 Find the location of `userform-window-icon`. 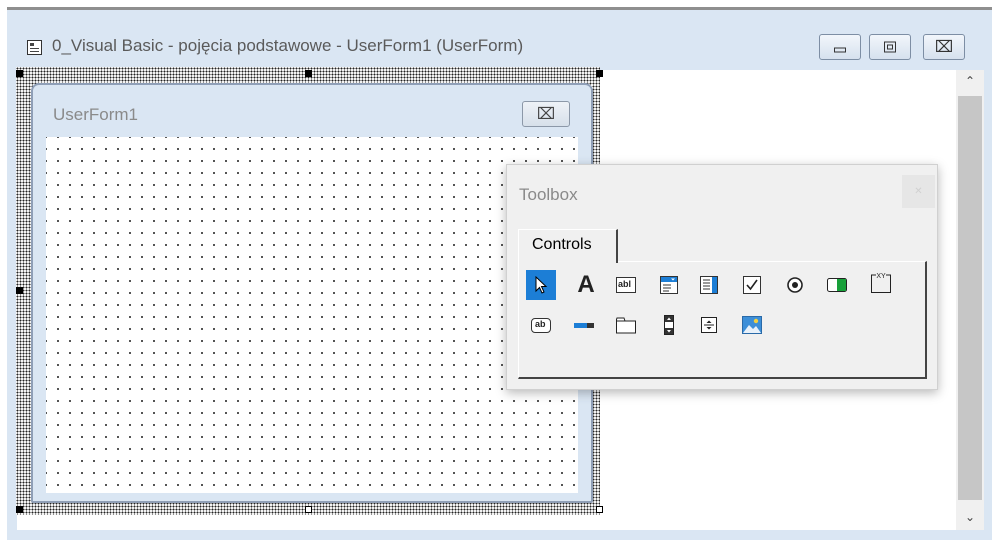

userform-window-icon is located at coordinates (34, 47).